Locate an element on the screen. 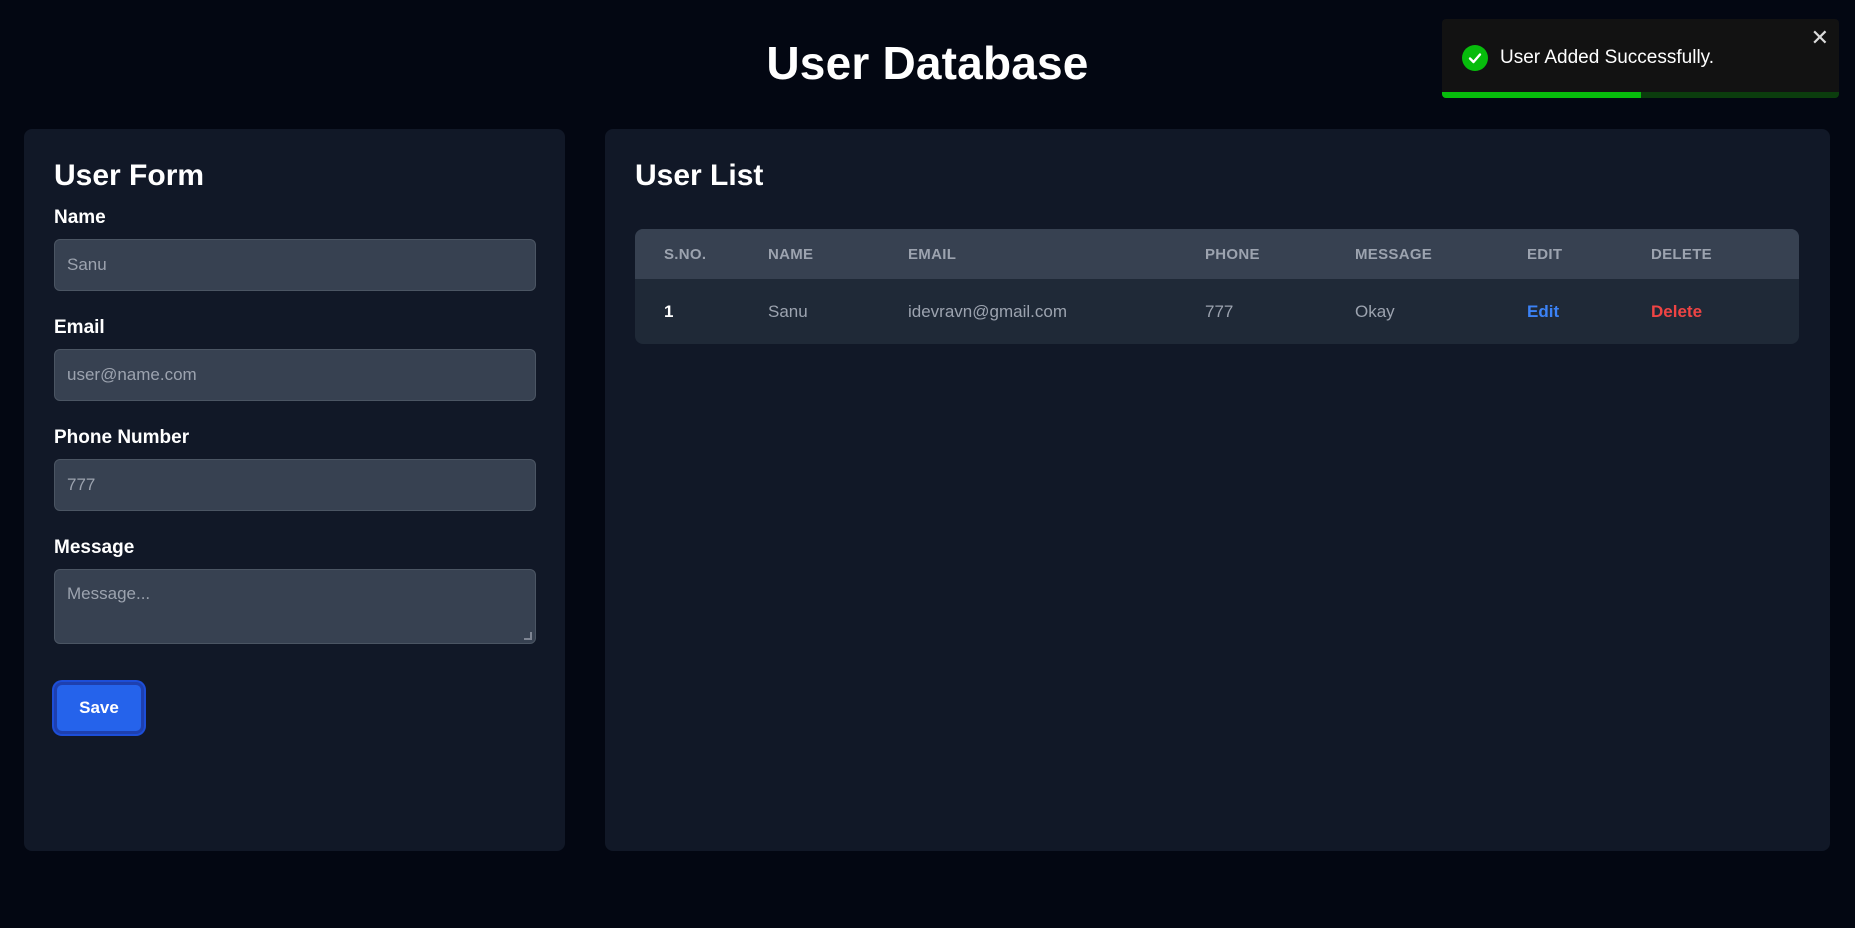 The height and width of the screenshot is (928, 1855). check-icon is located at coordinates (1475, 58).